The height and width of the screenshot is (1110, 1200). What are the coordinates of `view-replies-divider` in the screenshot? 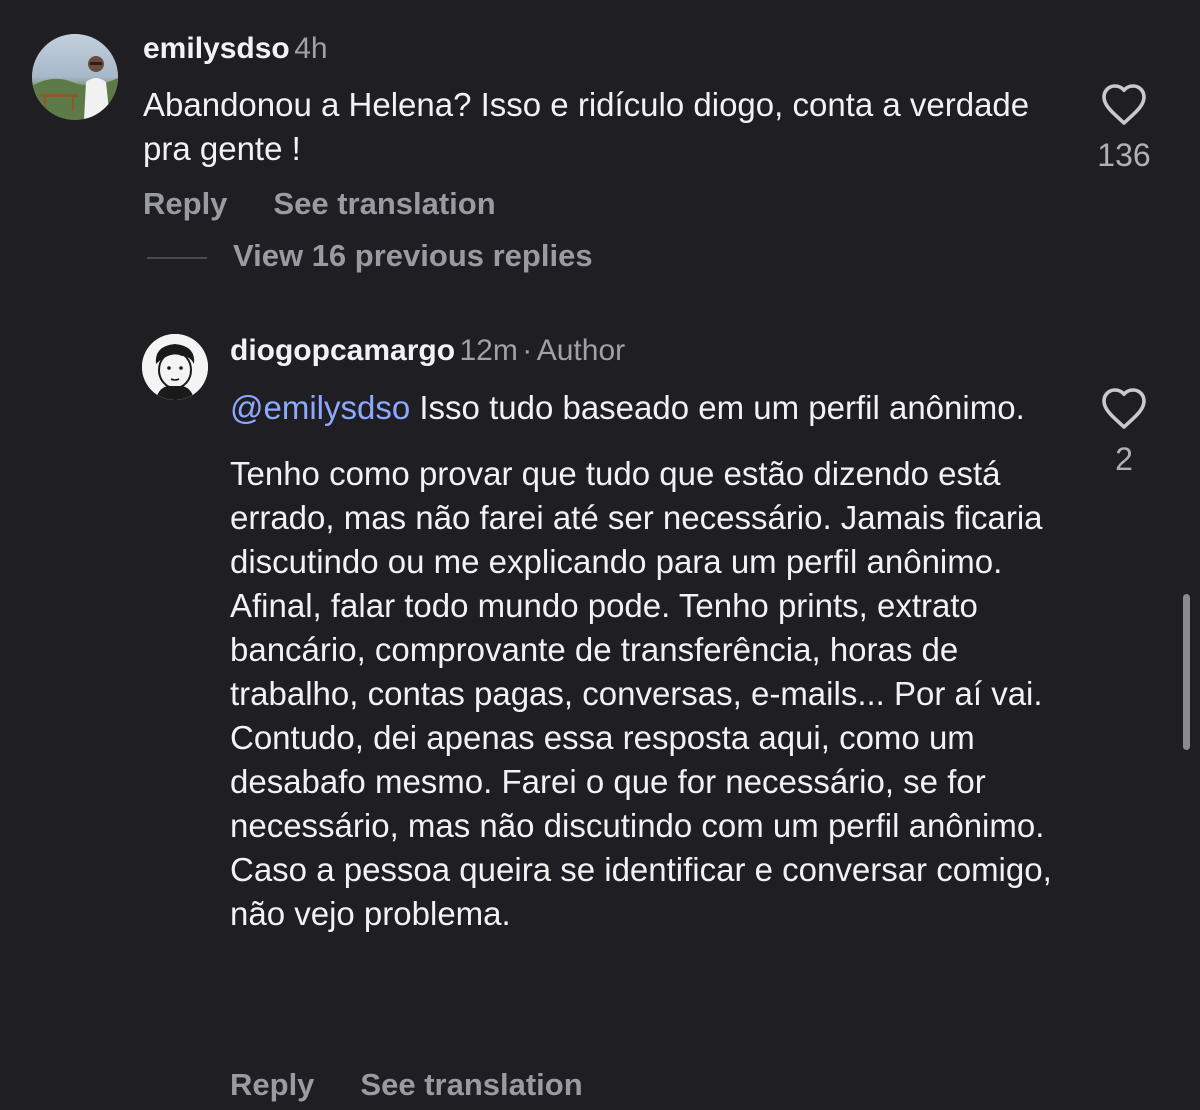 It's located at (177, 258).